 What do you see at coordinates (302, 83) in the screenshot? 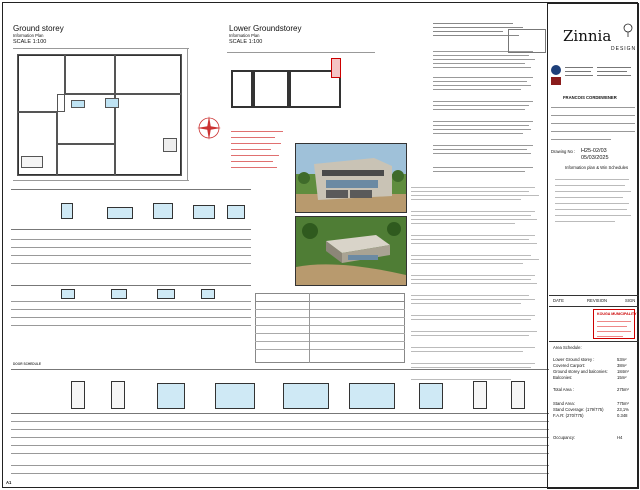
I see `lower-floor-plan` at bounding box center [302, 83].